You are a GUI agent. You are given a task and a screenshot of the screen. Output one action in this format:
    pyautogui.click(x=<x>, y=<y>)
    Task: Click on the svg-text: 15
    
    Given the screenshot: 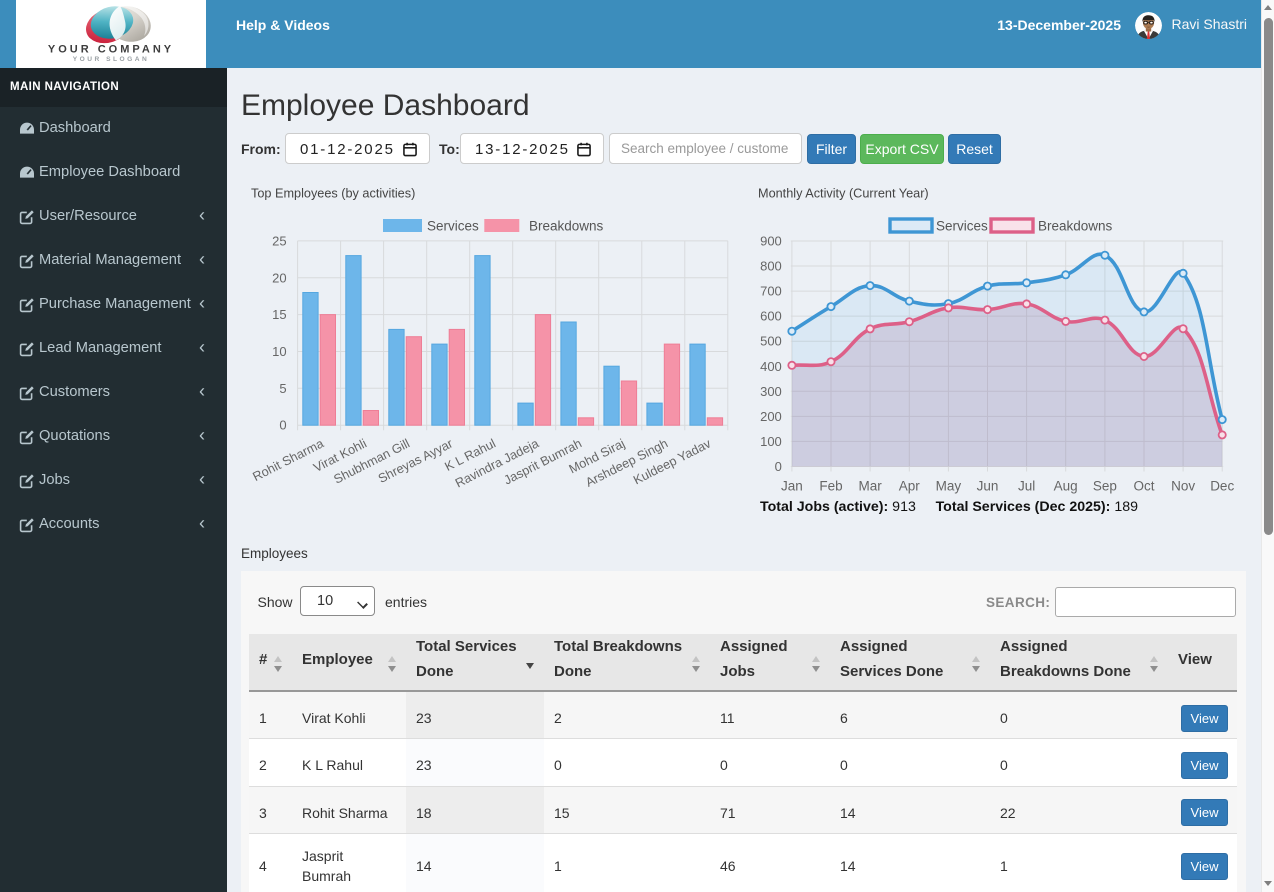 What is the action you would take?
    pyautogui.click(x=279, y=314)
    